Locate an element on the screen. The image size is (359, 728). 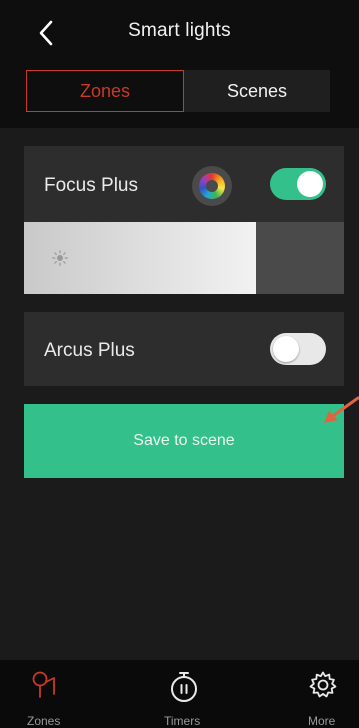
light-toggle-arcus-plus is located at coordinates (298, 349).